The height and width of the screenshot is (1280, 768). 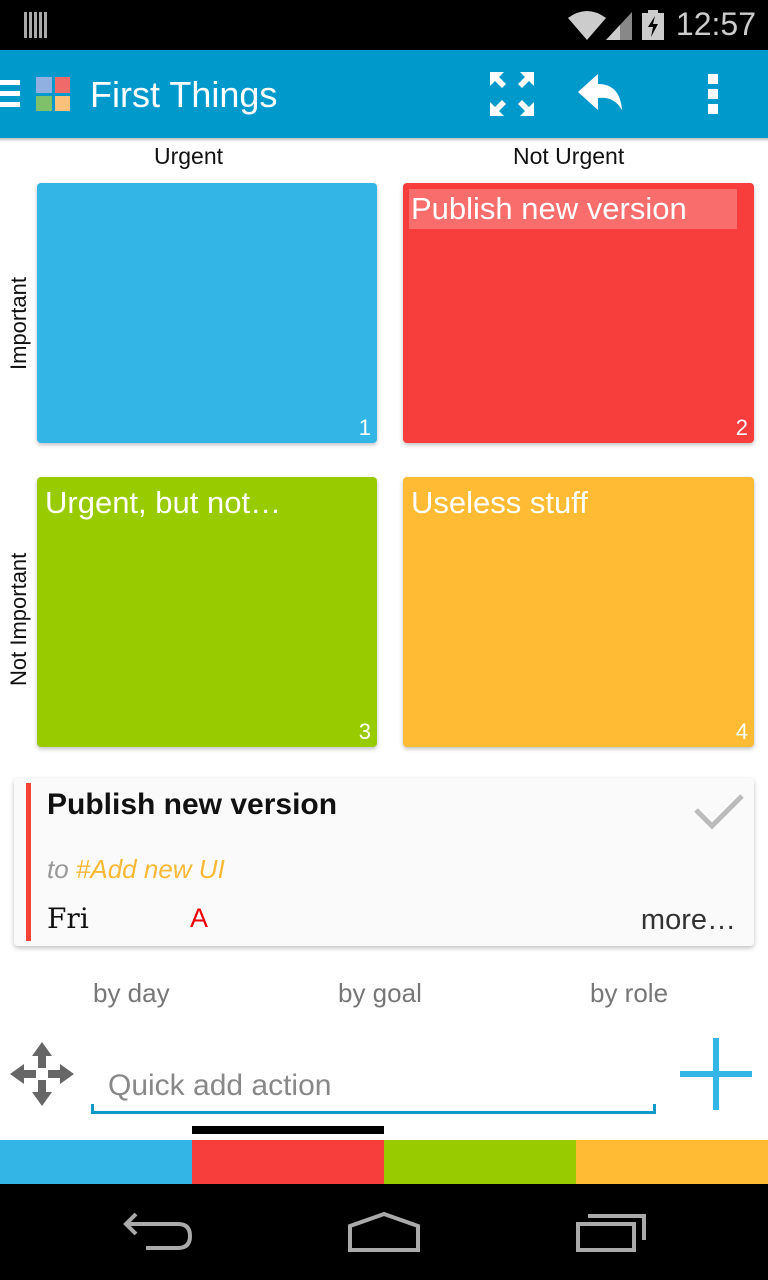 I want to click on filter-by-role: by role, so click(x=629, y=993).